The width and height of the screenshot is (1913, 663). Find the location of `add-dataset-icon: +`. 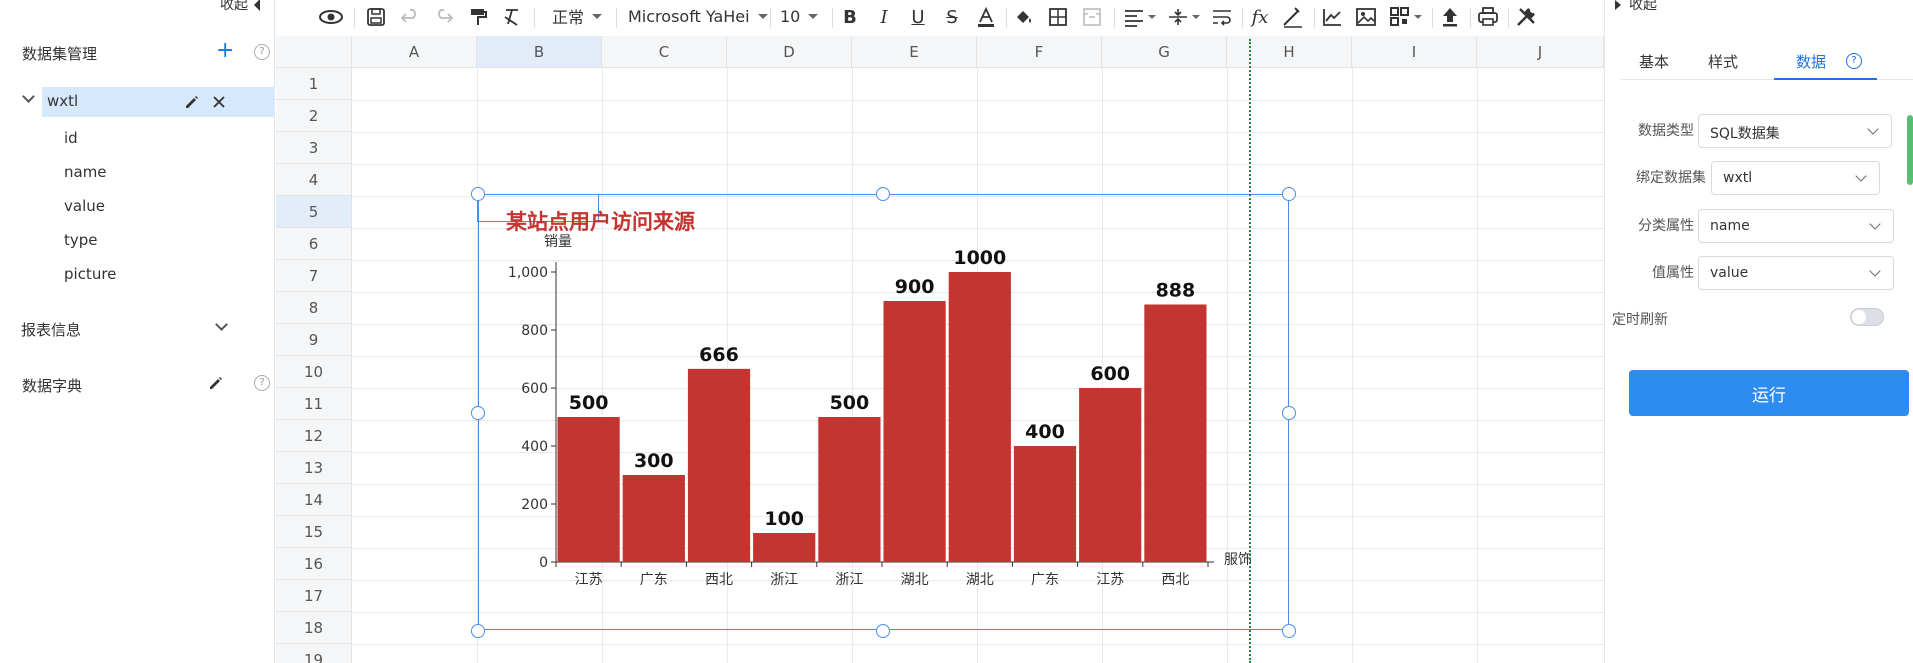

add-dataset-icon: + is located at coordinates (225, 51).